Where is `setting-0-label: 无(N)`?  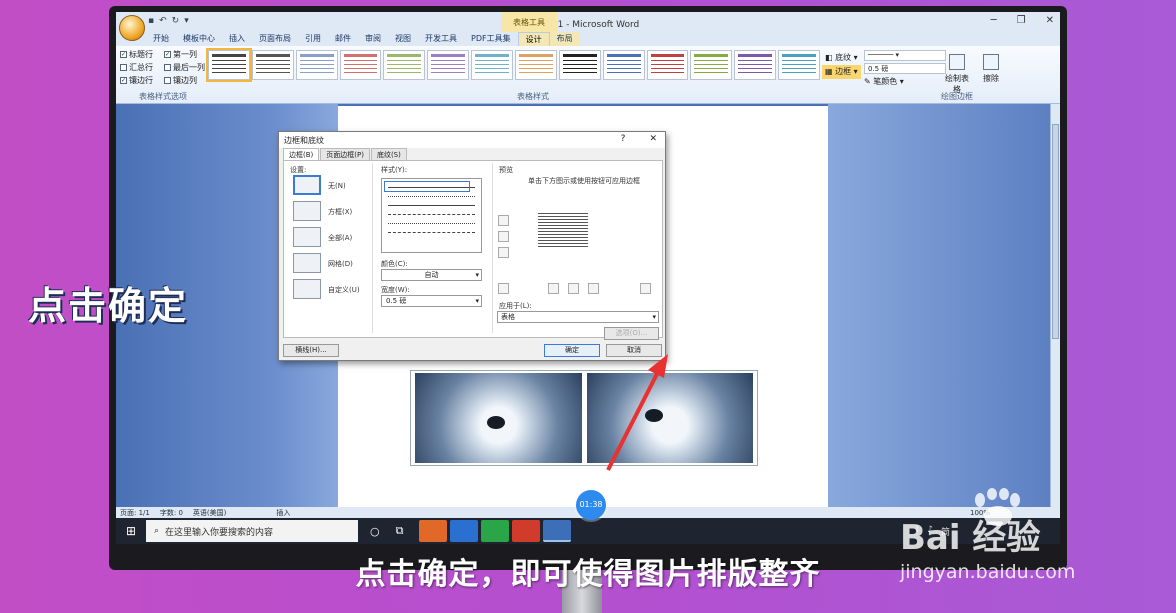 setting-0-label: 无(N) is located at coordinates (337, 186).